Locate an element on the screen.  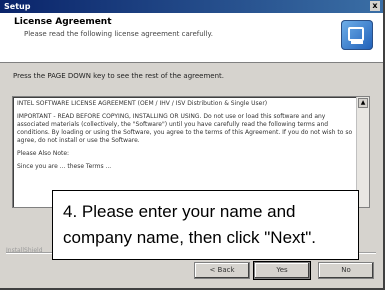
back-button: < Back is located at coordinates (222, 270).